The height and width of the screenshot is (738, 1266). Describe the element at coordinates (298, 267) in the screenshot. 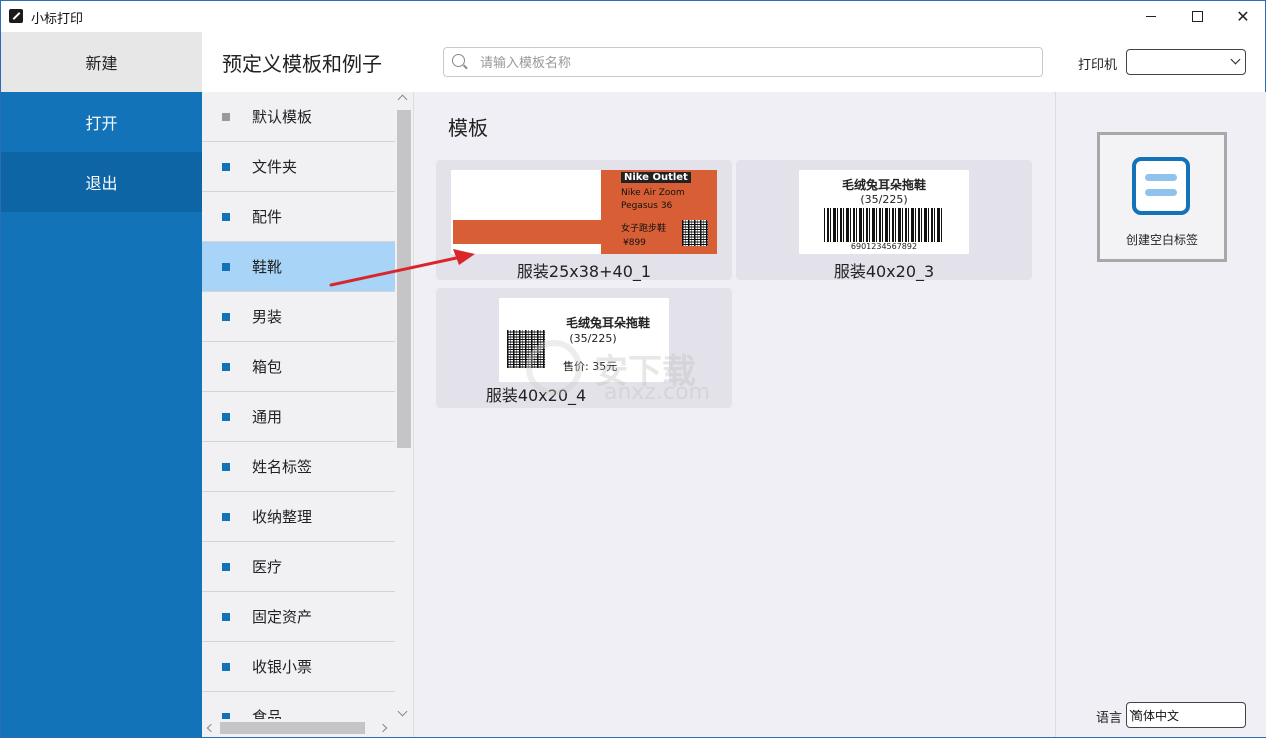

I see `category-item-selected: 鞋靴` at that location.